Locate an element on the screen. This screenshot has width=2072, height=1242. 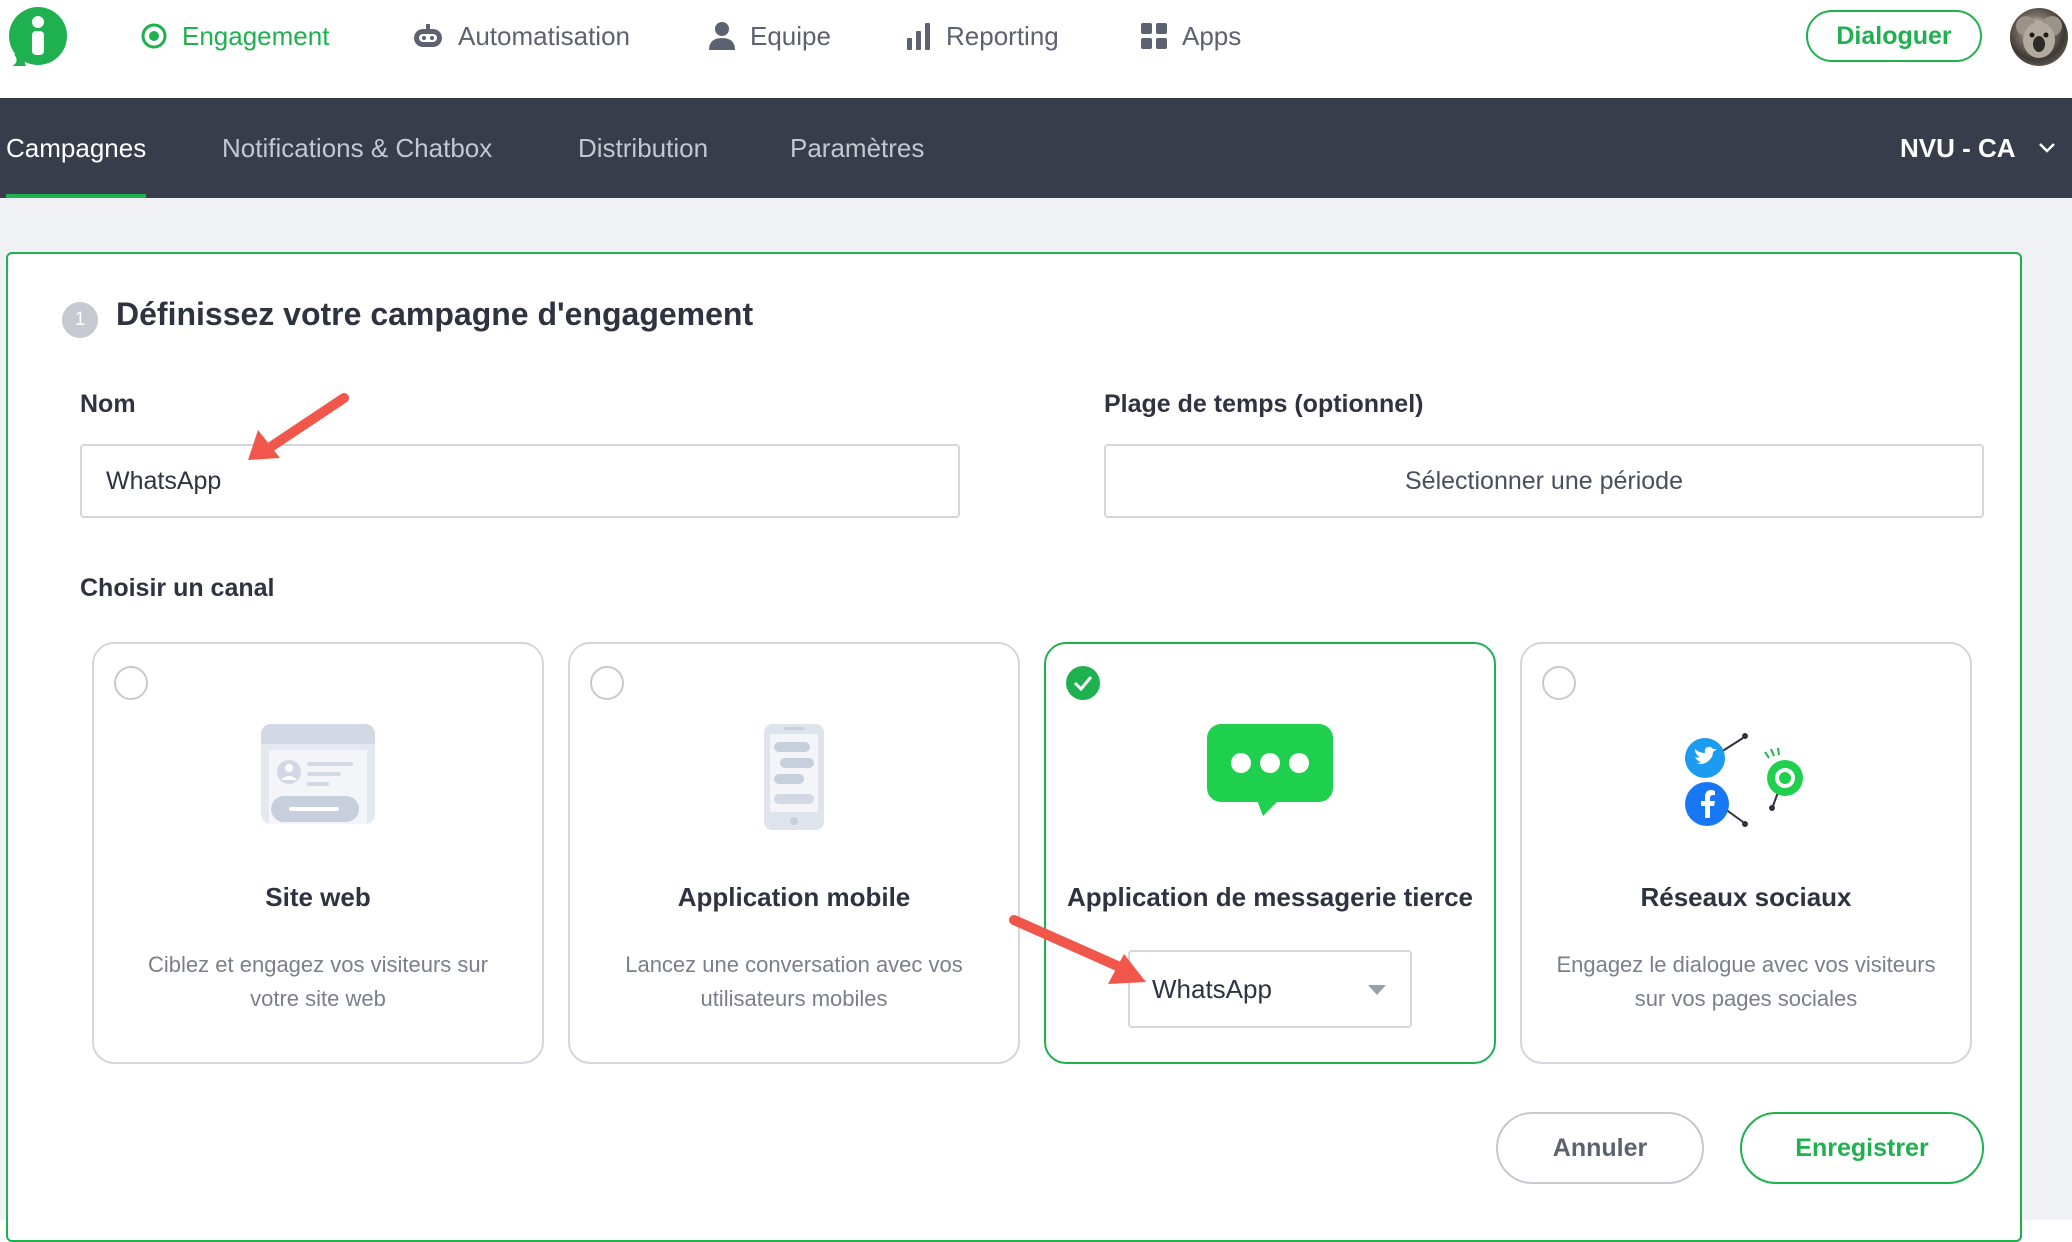
nav-label: Engagement is located at coordinates (256, 35).